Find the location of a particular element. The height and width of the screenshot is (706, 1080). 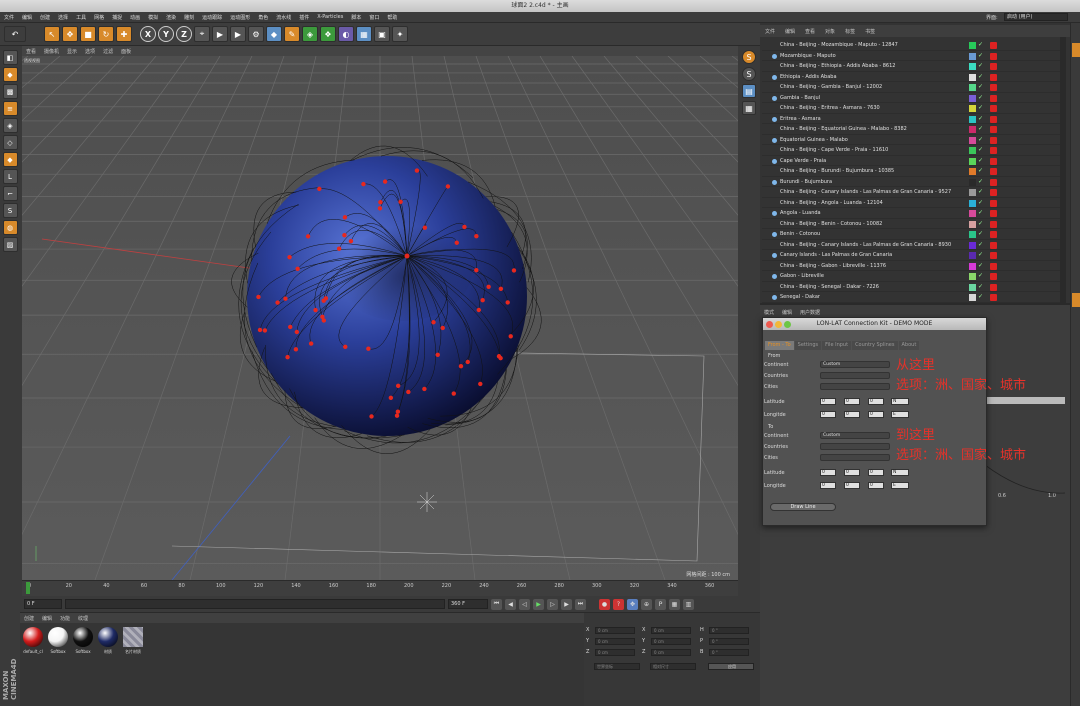

array-icon: ❖ is located at coordinates (328, 34).